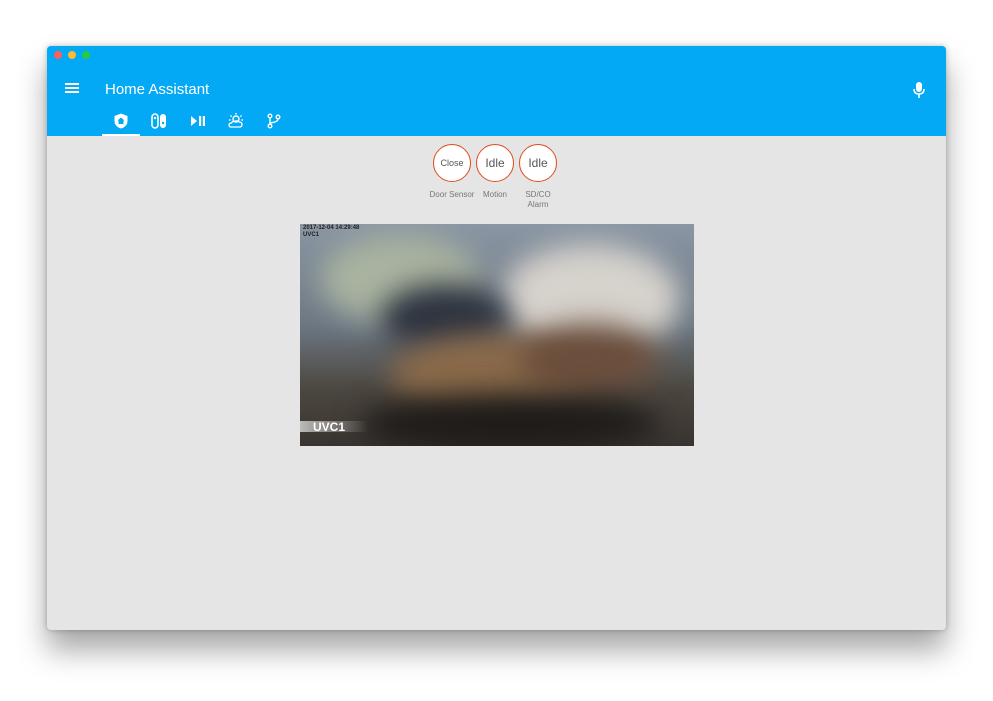  What do you see at coordinates (86, 55) in the screenshot?
I see `window-maximize-button` at bounding box center [86, 55].